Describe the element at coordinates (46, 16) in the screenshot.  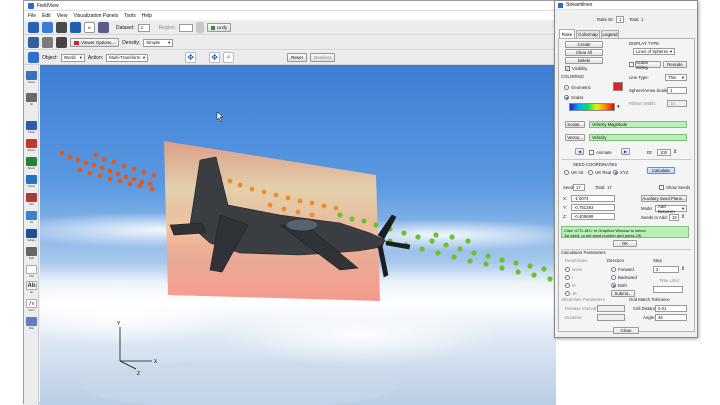
I see `menu-edit: Edit` at that location.